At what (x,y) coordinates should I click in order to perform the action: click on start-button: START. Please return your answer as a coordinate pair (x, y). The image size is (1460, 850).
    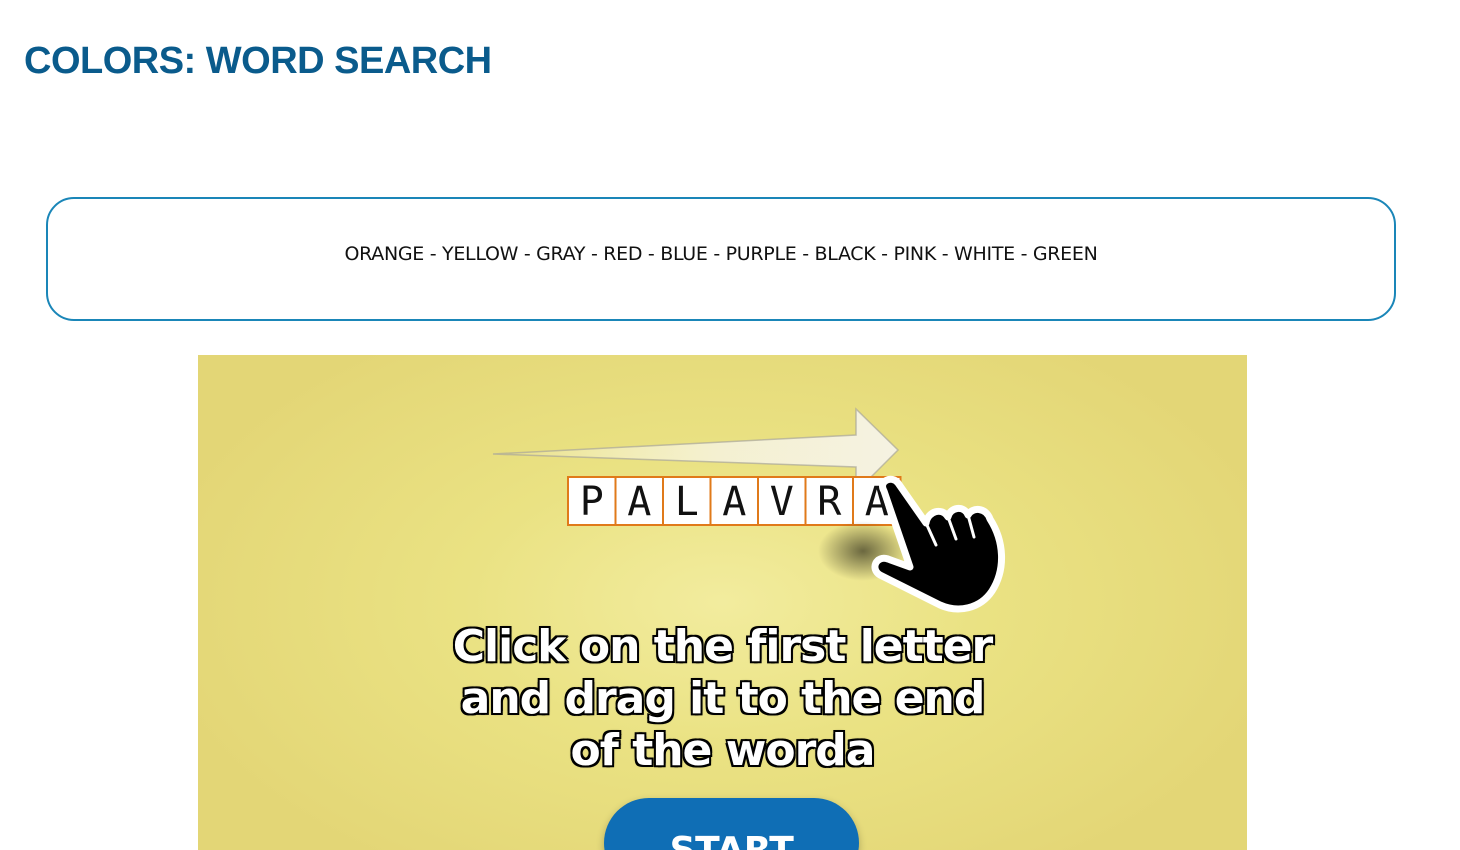
    Looking at the image, I should click on (731, 824).